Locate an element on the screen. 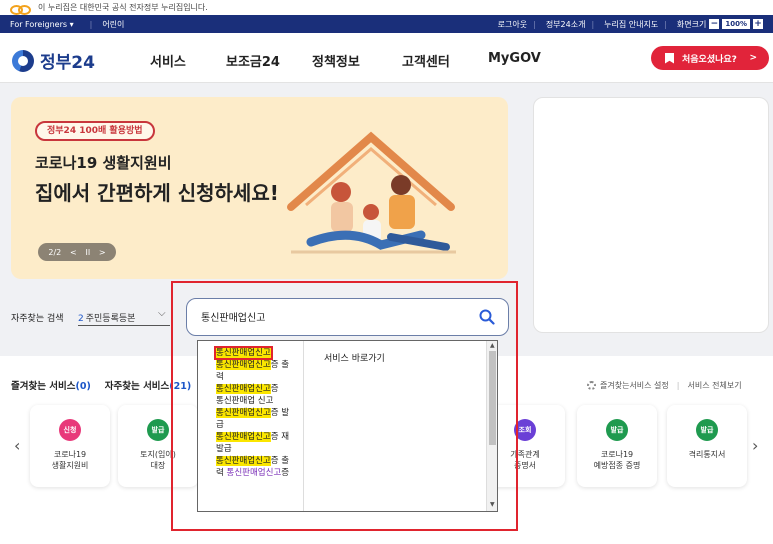  notice-text: 이 누리집은 대한민국 공식 전자정부 누리집입니다. is located at coordinates (123, 7).